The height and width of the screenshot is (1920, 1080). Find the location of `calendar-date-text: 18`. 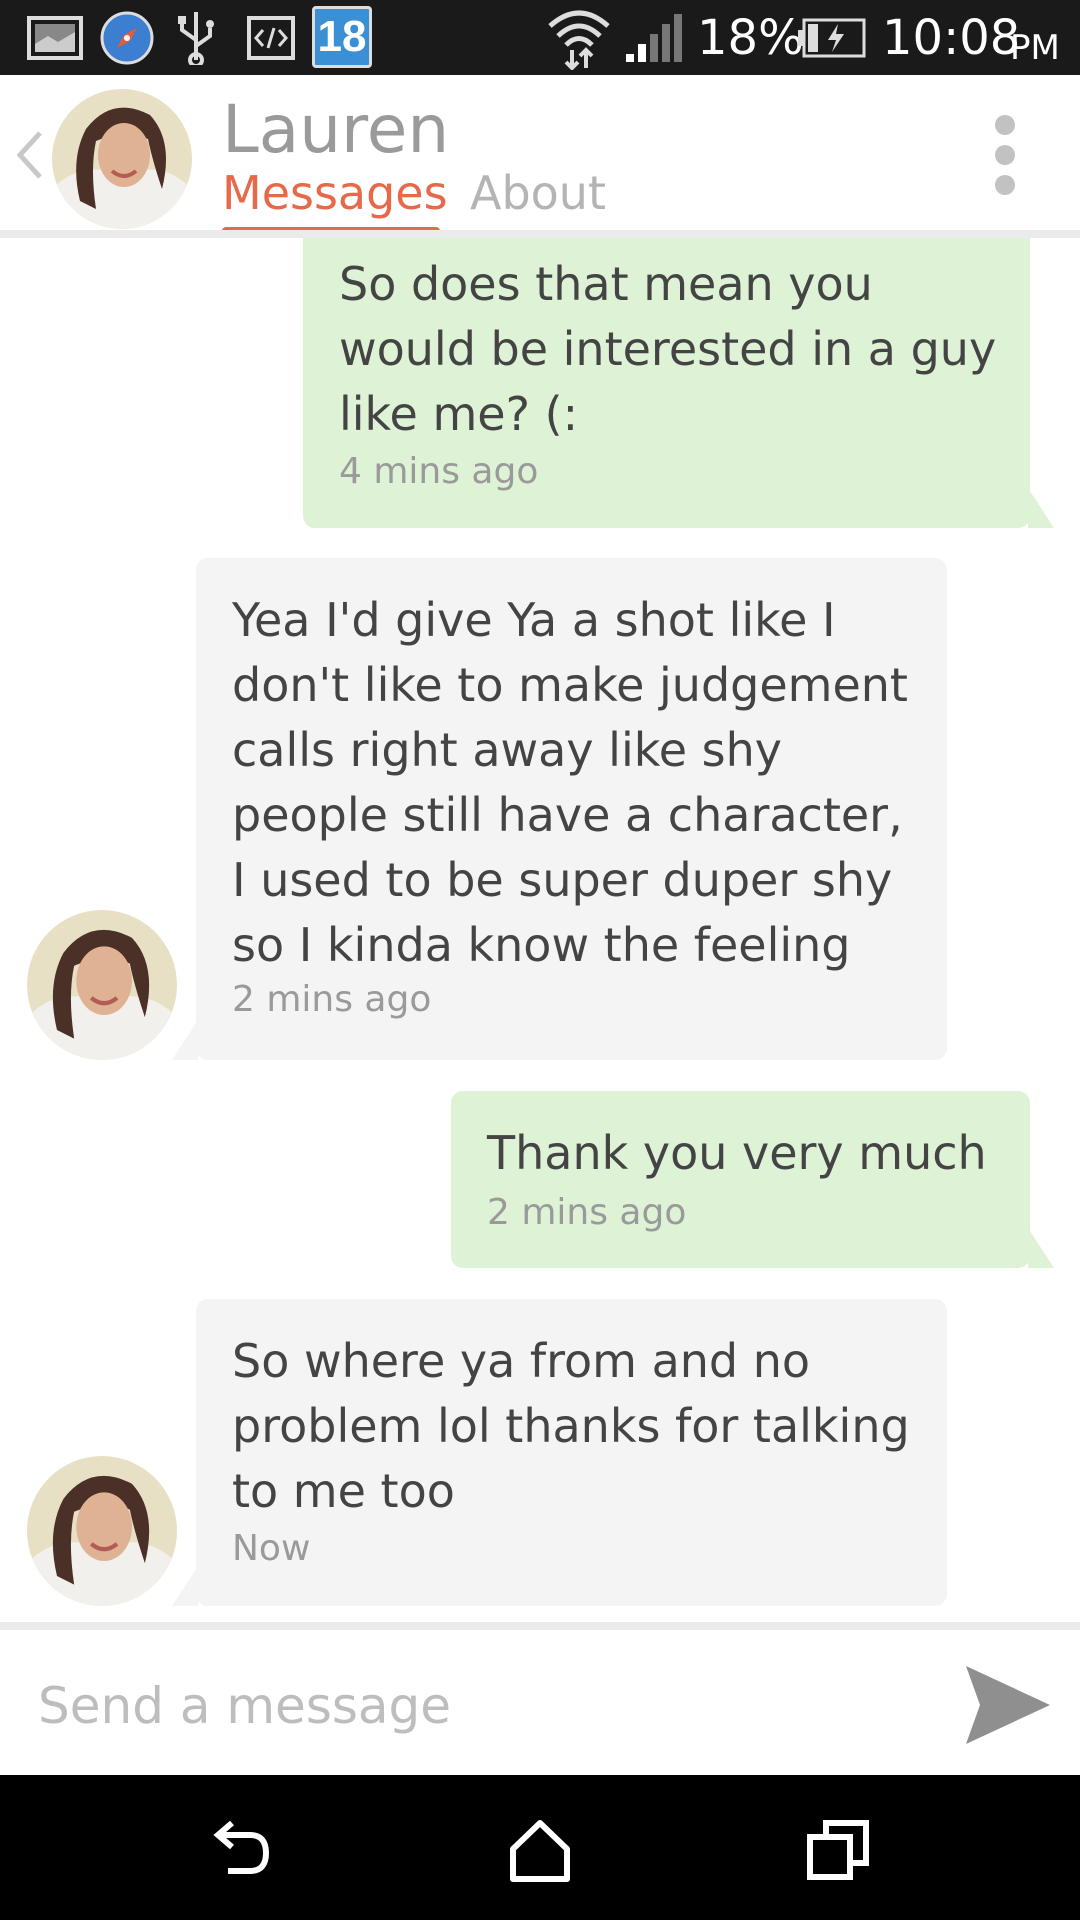

calendar-date-text: 18 is located at coordinates (342, 36).